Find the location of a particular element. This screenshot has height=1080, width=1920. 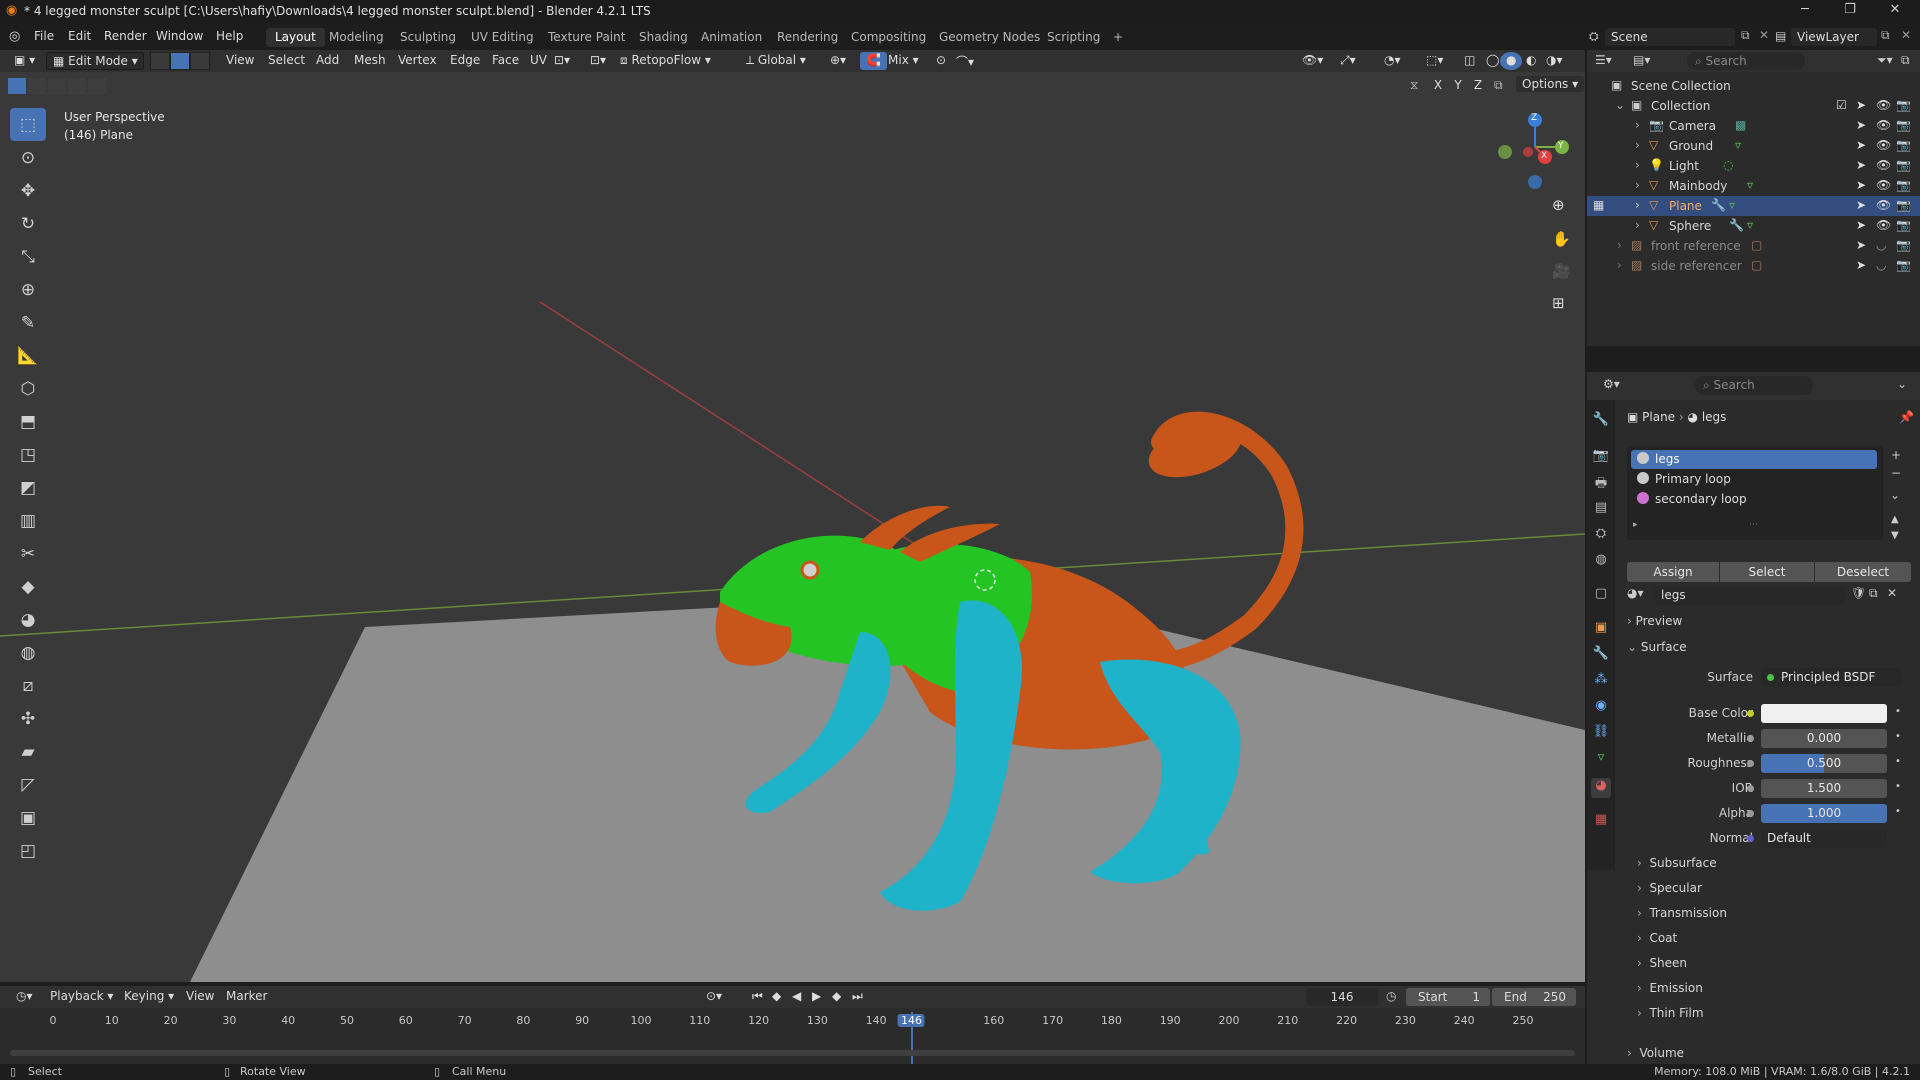

rendered-shading-icon: ◑▾ is located at coordinates (1554, 61).